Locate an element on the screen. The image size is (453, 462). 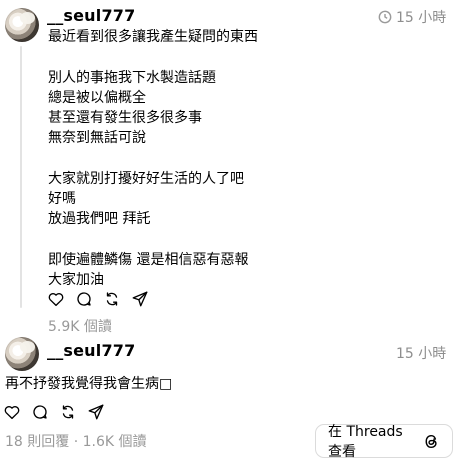
post-line: 即使遍體鱗傷 還是相信惡有惡報 is located at coordinates (148, 260).